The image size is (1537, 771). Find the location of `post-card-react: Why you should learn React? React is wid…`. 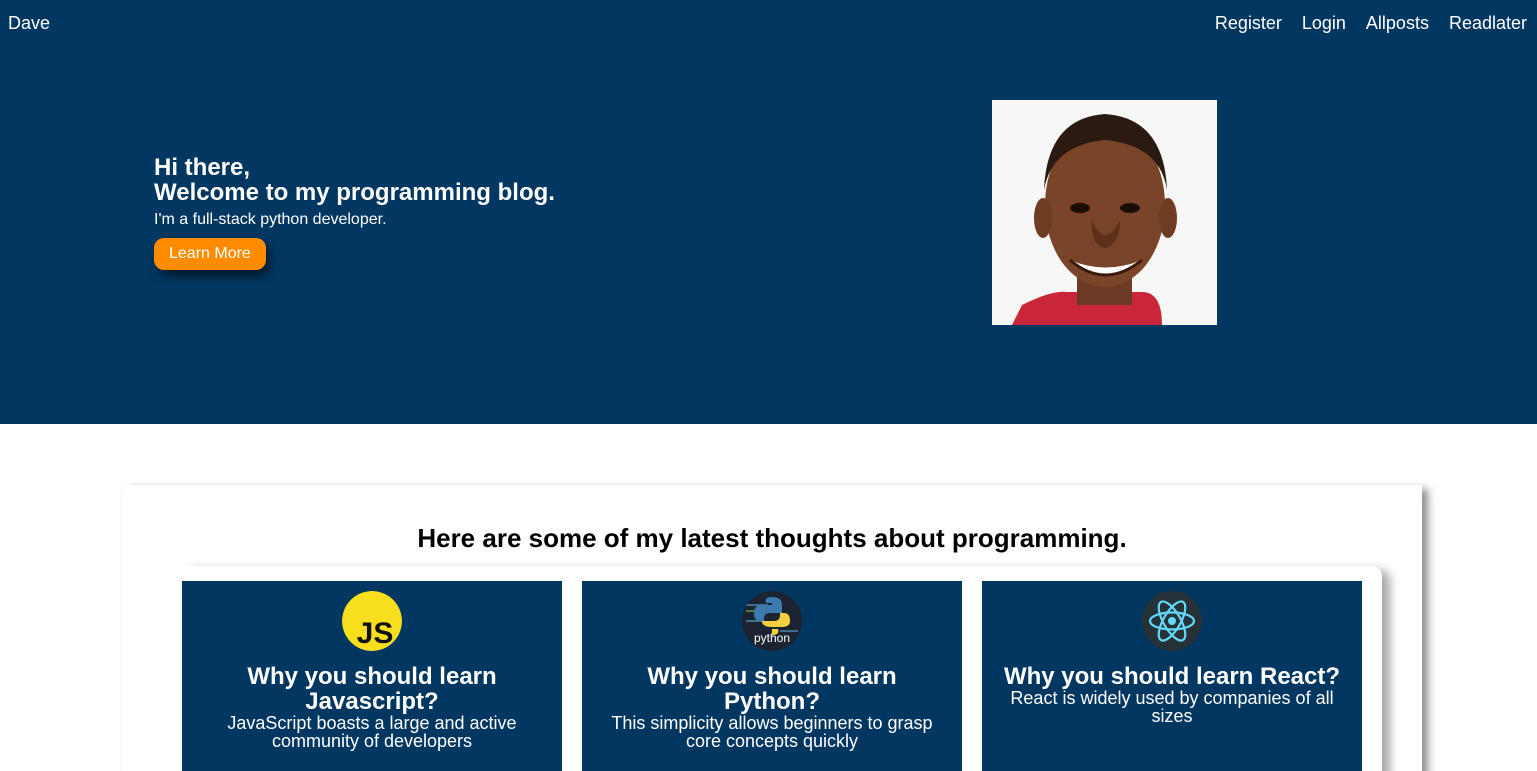

post-card-react: Why you should learn React? React is wid… is located at coordinates (1172, 676).